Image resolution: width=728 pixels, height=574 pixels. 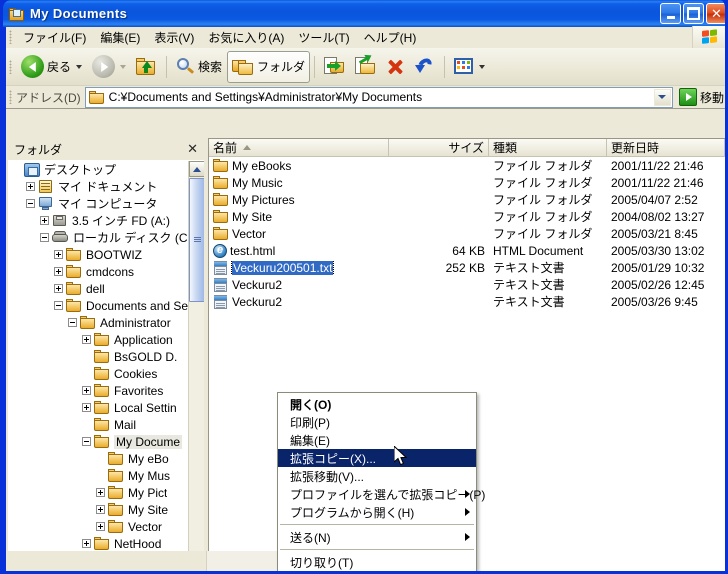 What do you see at coordinates (670, 13) in the screenshot?
I see `minimize-button` at bounding box center [670, 13].